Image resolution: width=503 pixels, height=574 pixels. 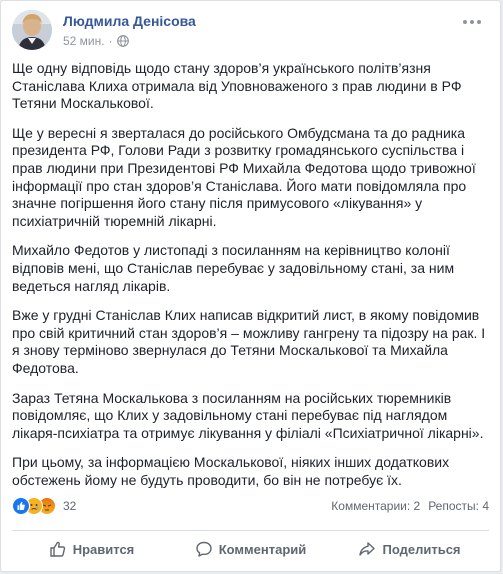 What do you see at coordinates (122, 41) in the screenshot?
I see `globe-icon` at bounding box center [122, 41].